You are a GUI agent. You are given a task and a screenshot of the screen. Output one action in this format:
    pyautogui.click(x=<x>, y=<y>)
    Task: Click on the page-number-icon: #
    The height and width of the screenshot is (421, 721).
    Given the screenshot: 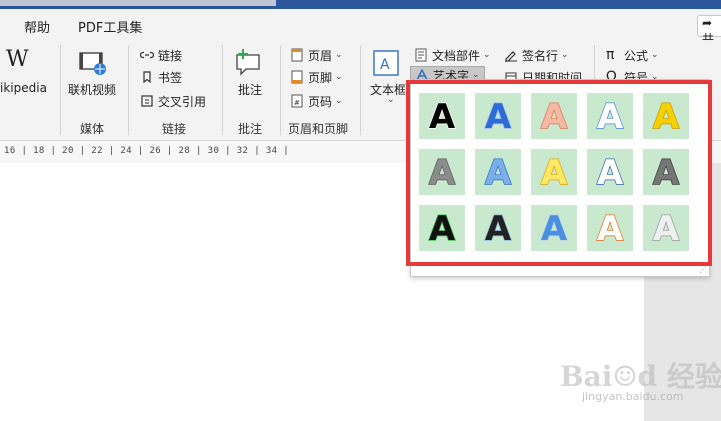 What is the action you would take?
    pyautogui.click(x=297, y=101)
    